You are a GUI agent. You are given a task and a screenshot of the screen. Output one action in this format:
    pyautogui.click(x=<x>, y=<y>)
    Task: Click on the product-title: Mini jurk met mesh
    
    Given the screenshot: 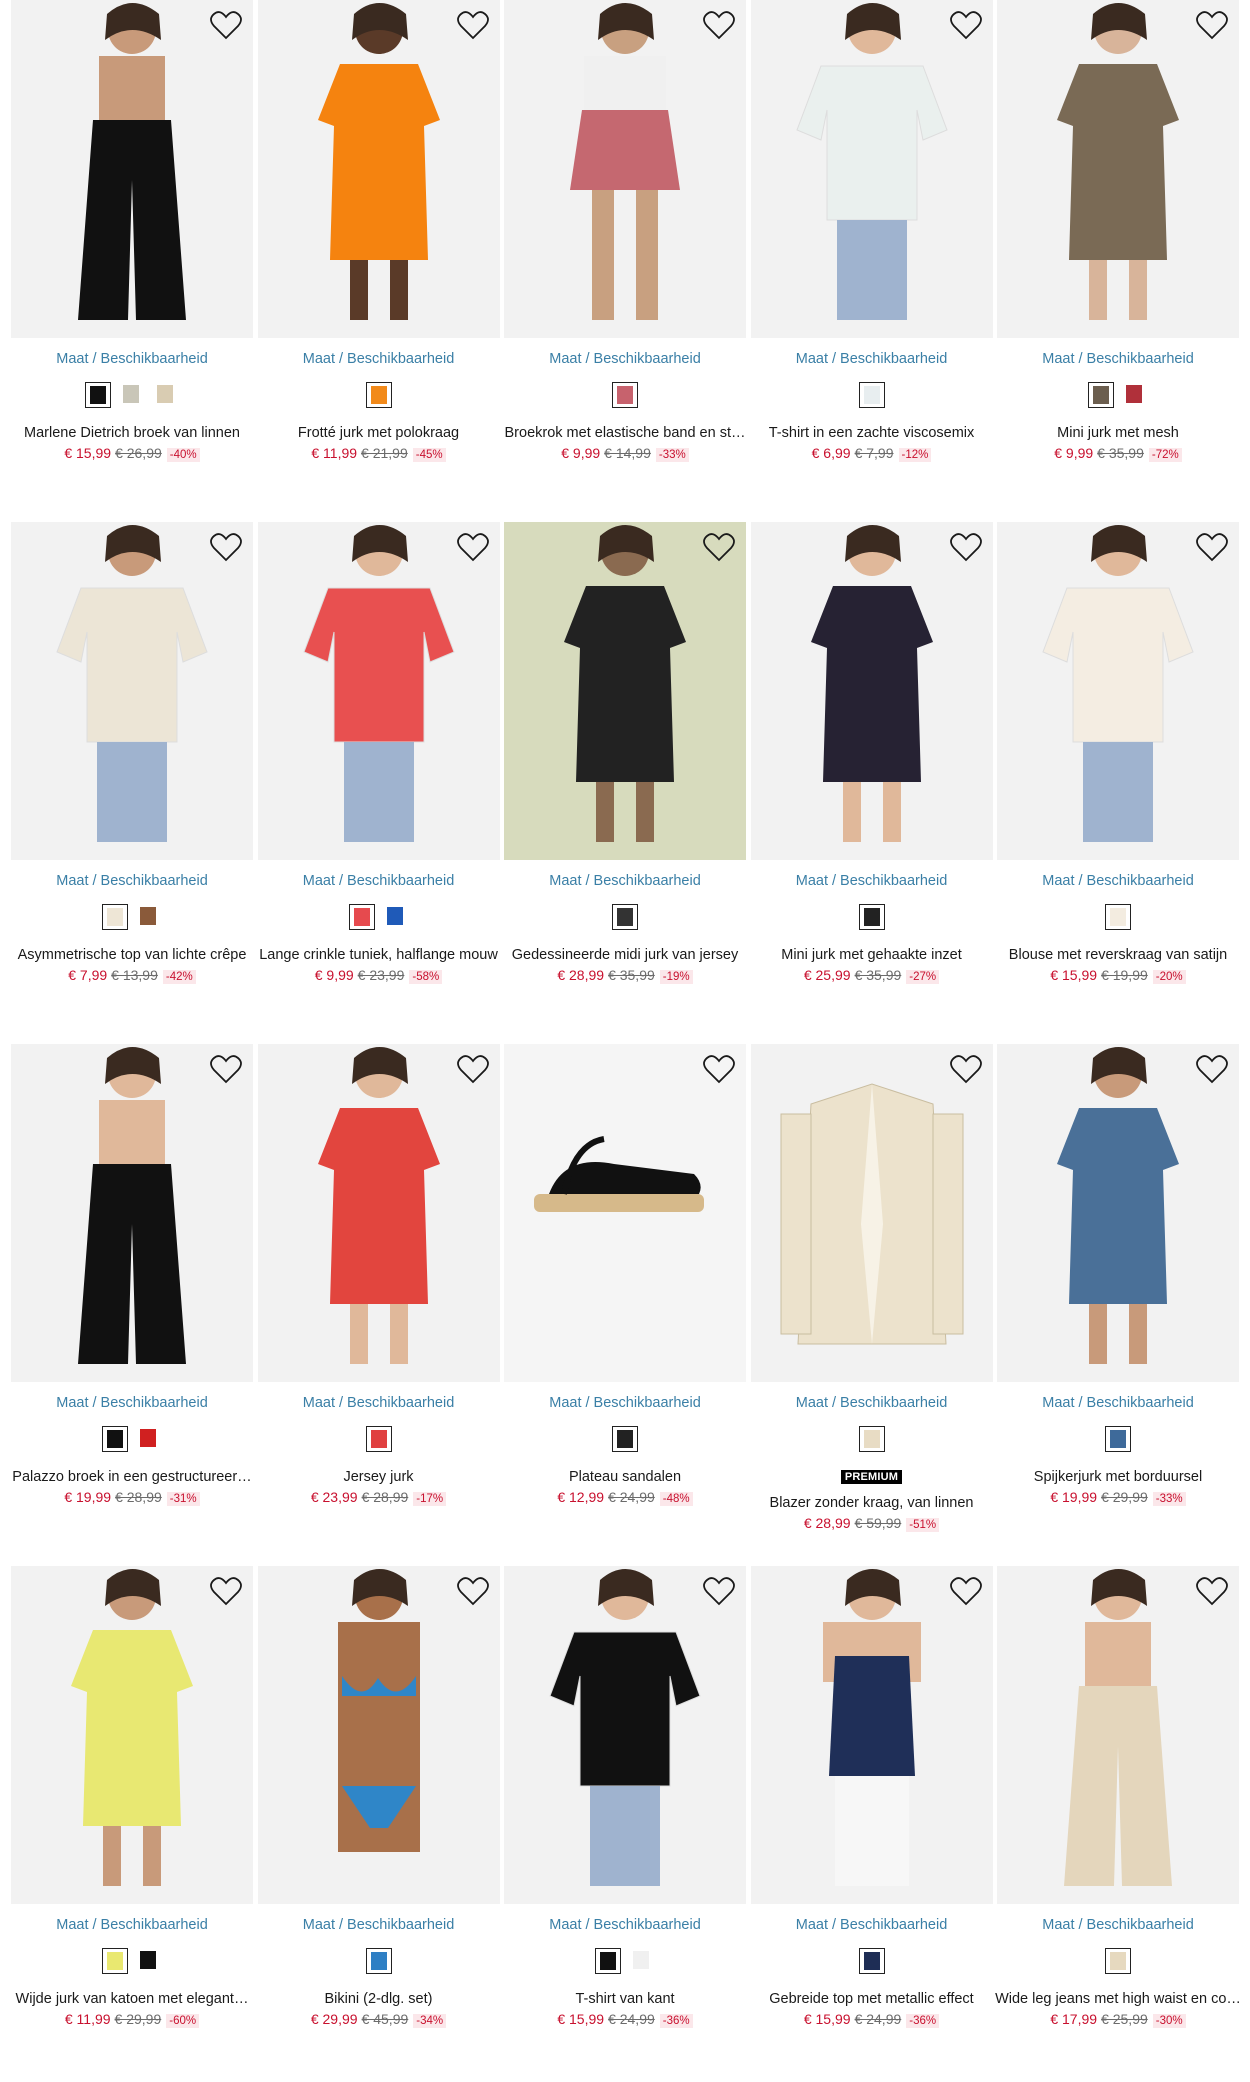 What is the action you would take?
    pyautogui.click(x=1118, y=433)
    